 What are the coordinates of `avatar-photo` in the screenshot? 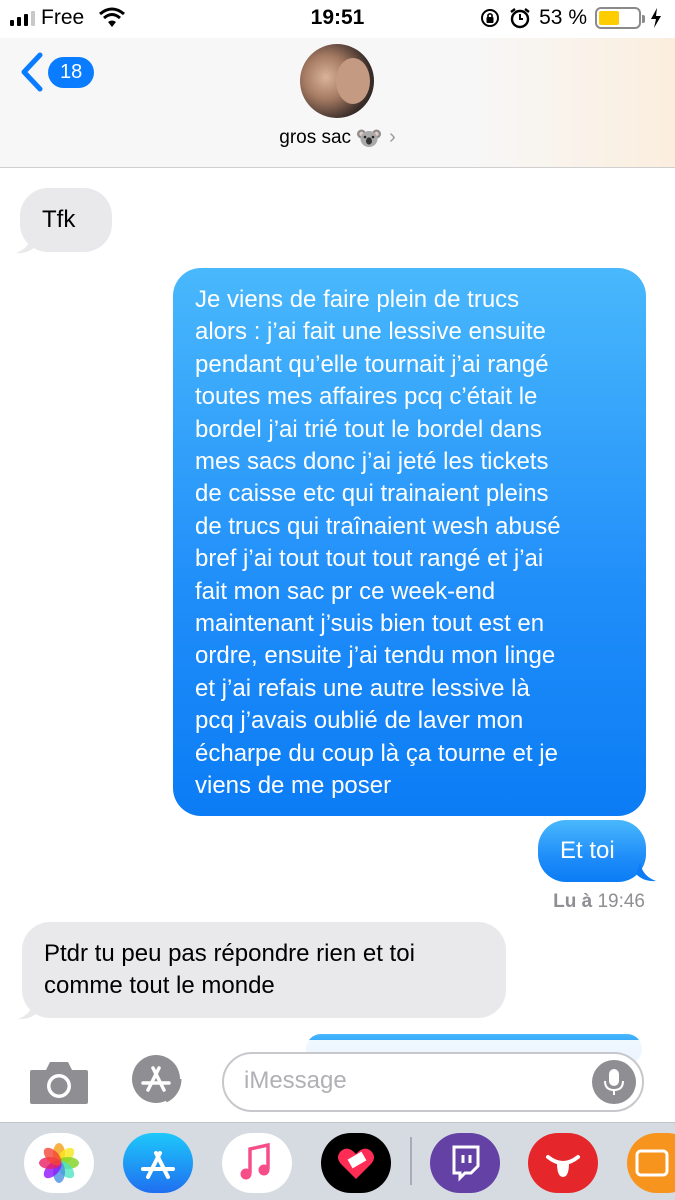 It's located at (353, 81).